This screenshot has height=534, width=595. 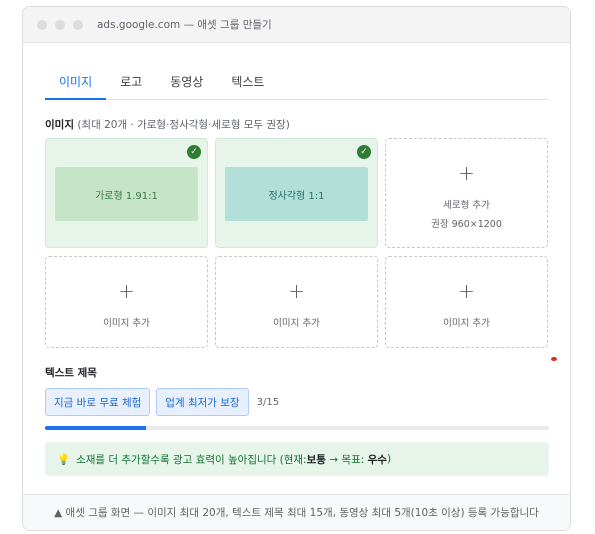 What do you see at coordinates (184, 25) in the screenshot?
I see `window-title: ads.google.com — 애셋 그룹 만들기` at bounding box center [184, 25].